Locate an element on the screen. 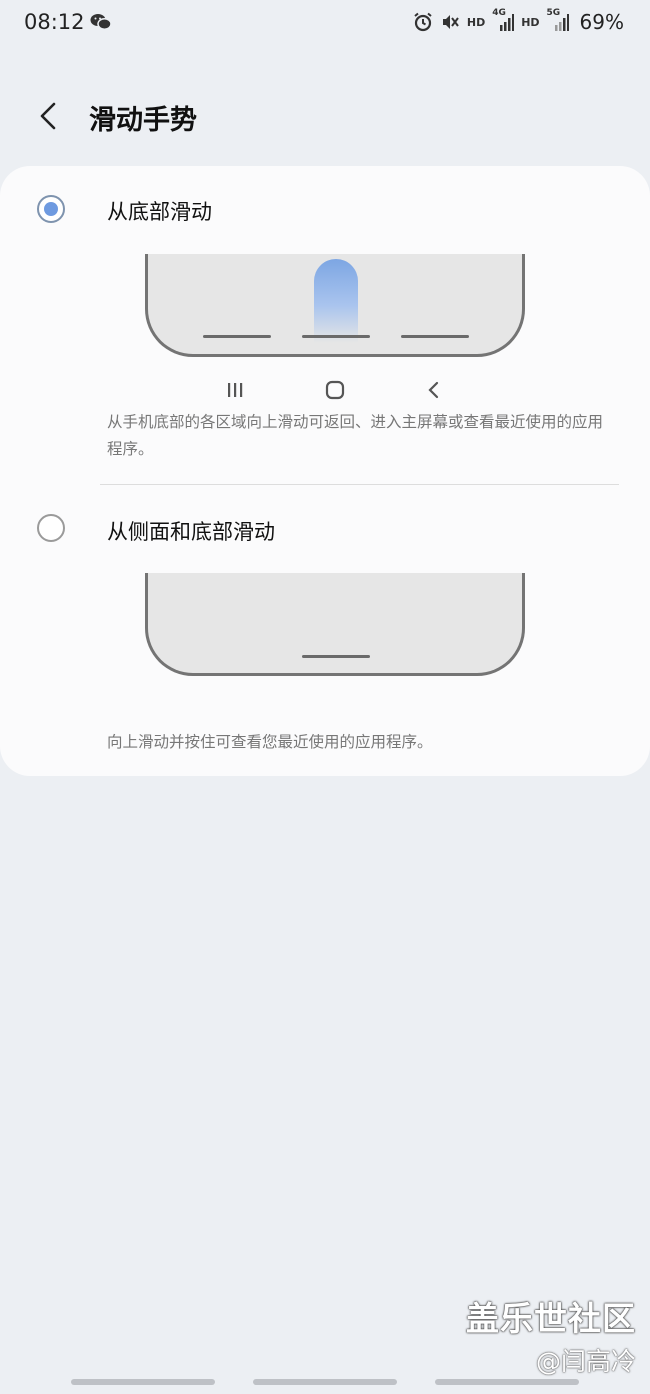  radio-swipe-from-bottom is located at coordinates (51, 209).